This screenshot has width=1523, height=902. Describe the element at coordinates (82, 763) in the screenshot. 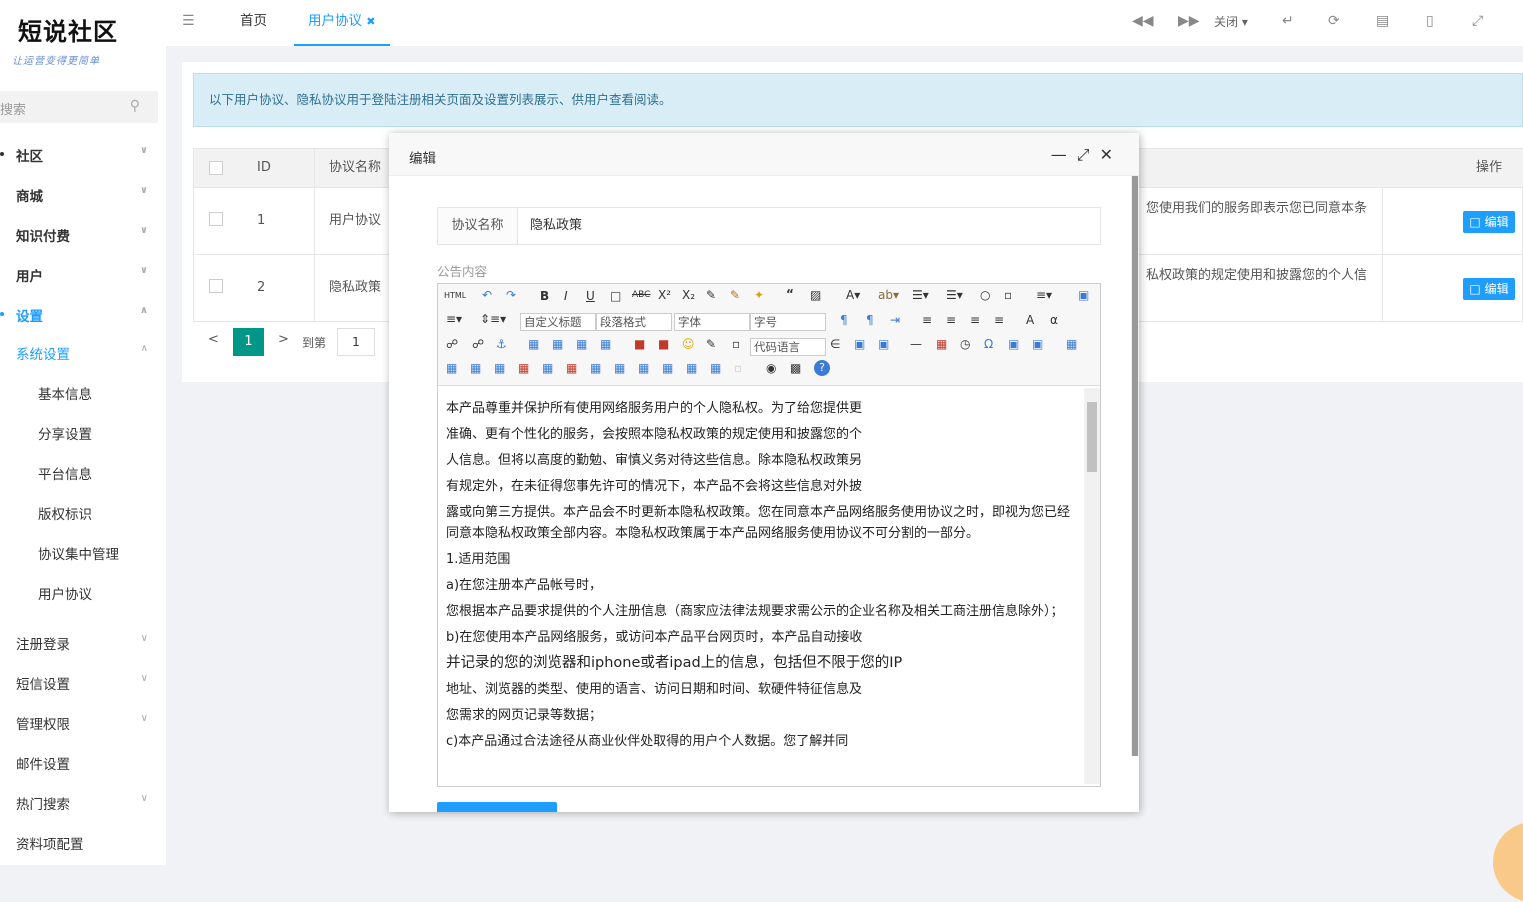

I see `sidebar-item-mail: 邮件设置` at that location.